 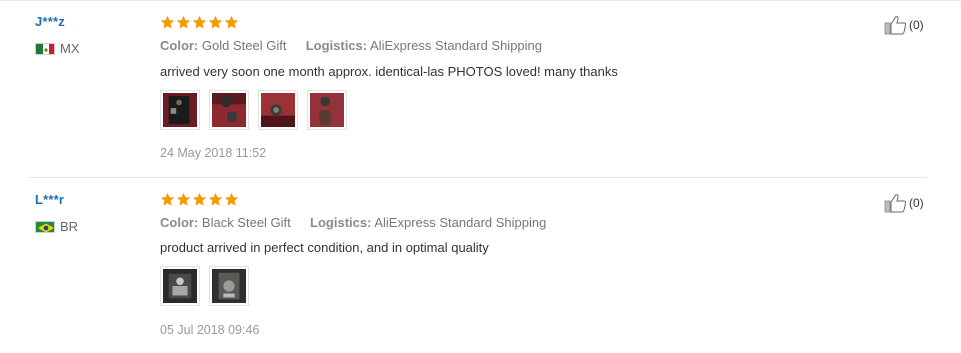 I want to click on reviewer-country: MX, so click(x=57, y=48).